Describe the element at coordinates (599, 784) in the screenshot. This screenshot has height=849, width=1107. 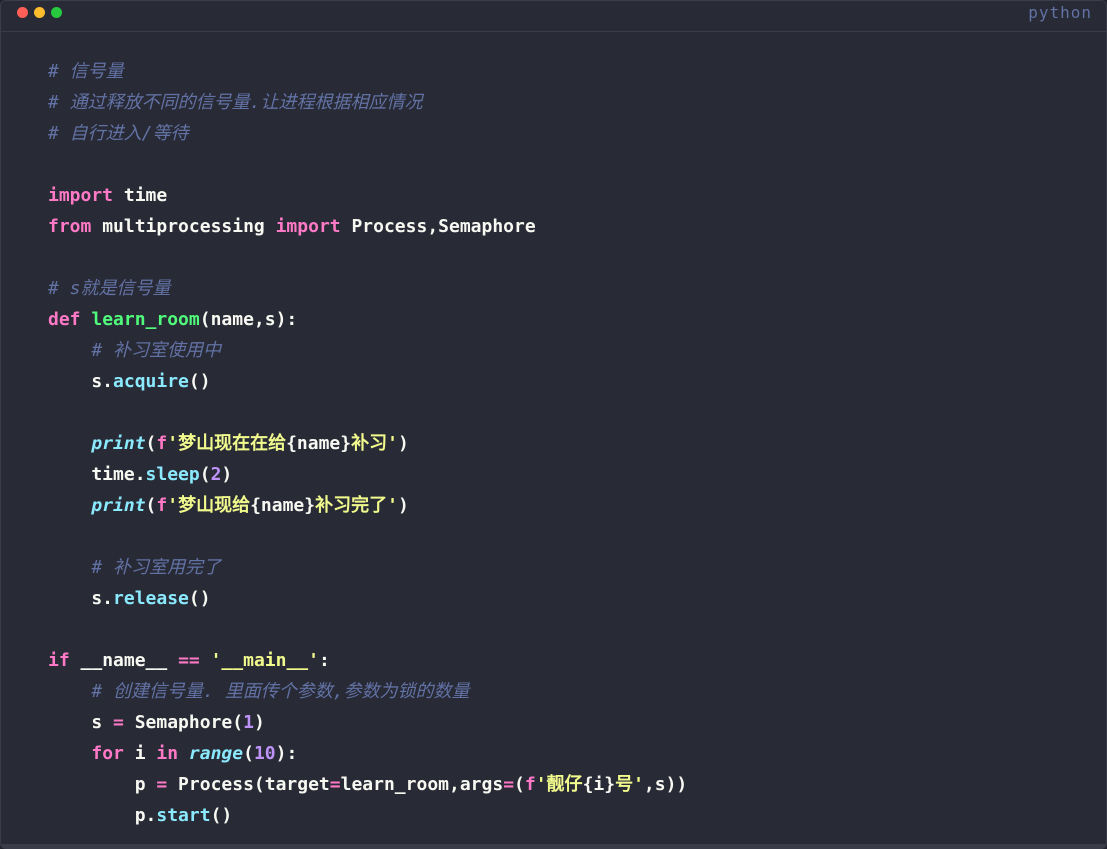
I see `code-token-plain: {i}` at that location.